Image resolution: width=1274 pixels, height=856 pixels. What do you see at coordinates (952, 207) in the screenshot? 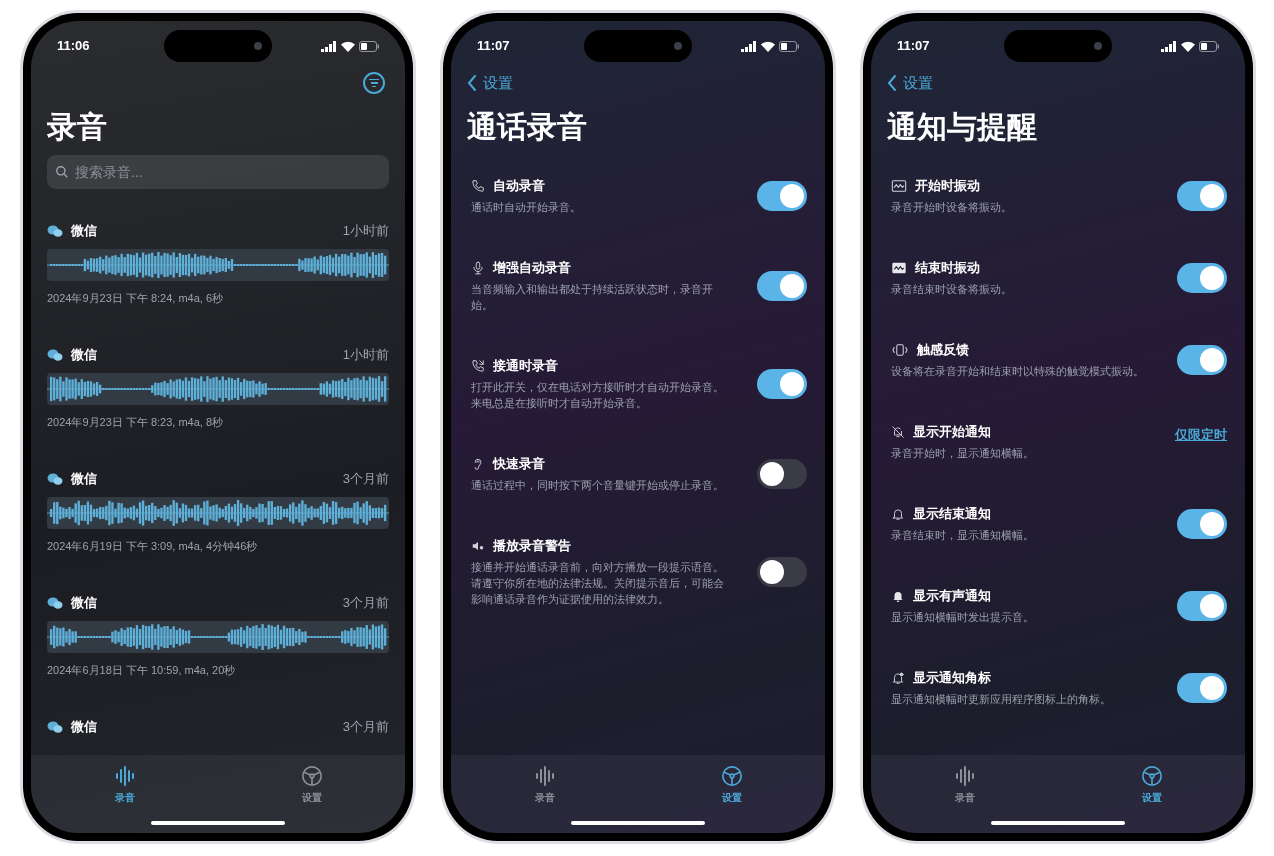
I see `setting-description: 录音开始时设备将振动。` at bounding box center [952, 207].